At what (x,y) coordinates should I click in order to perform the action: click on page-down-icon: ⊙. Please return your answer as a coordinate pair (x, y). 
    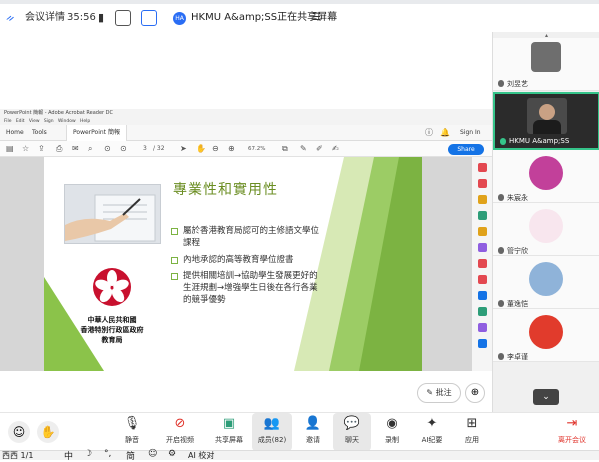
    Looking at the image, I should click on (123, 149).